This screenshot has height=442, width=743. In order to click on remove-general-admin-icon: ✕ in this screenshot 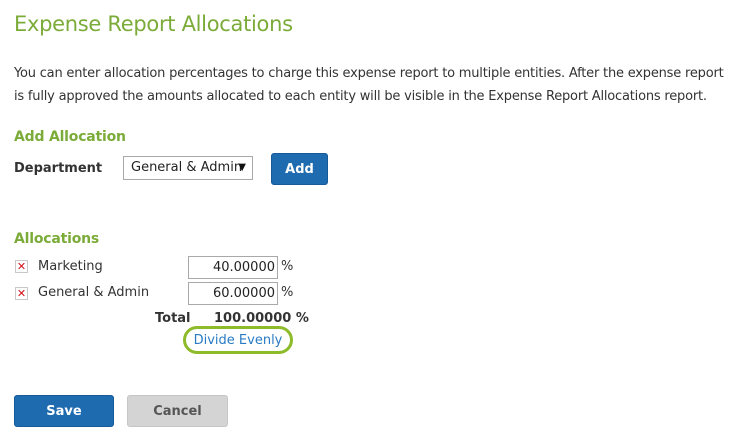, I will do `click(21, 293)`.